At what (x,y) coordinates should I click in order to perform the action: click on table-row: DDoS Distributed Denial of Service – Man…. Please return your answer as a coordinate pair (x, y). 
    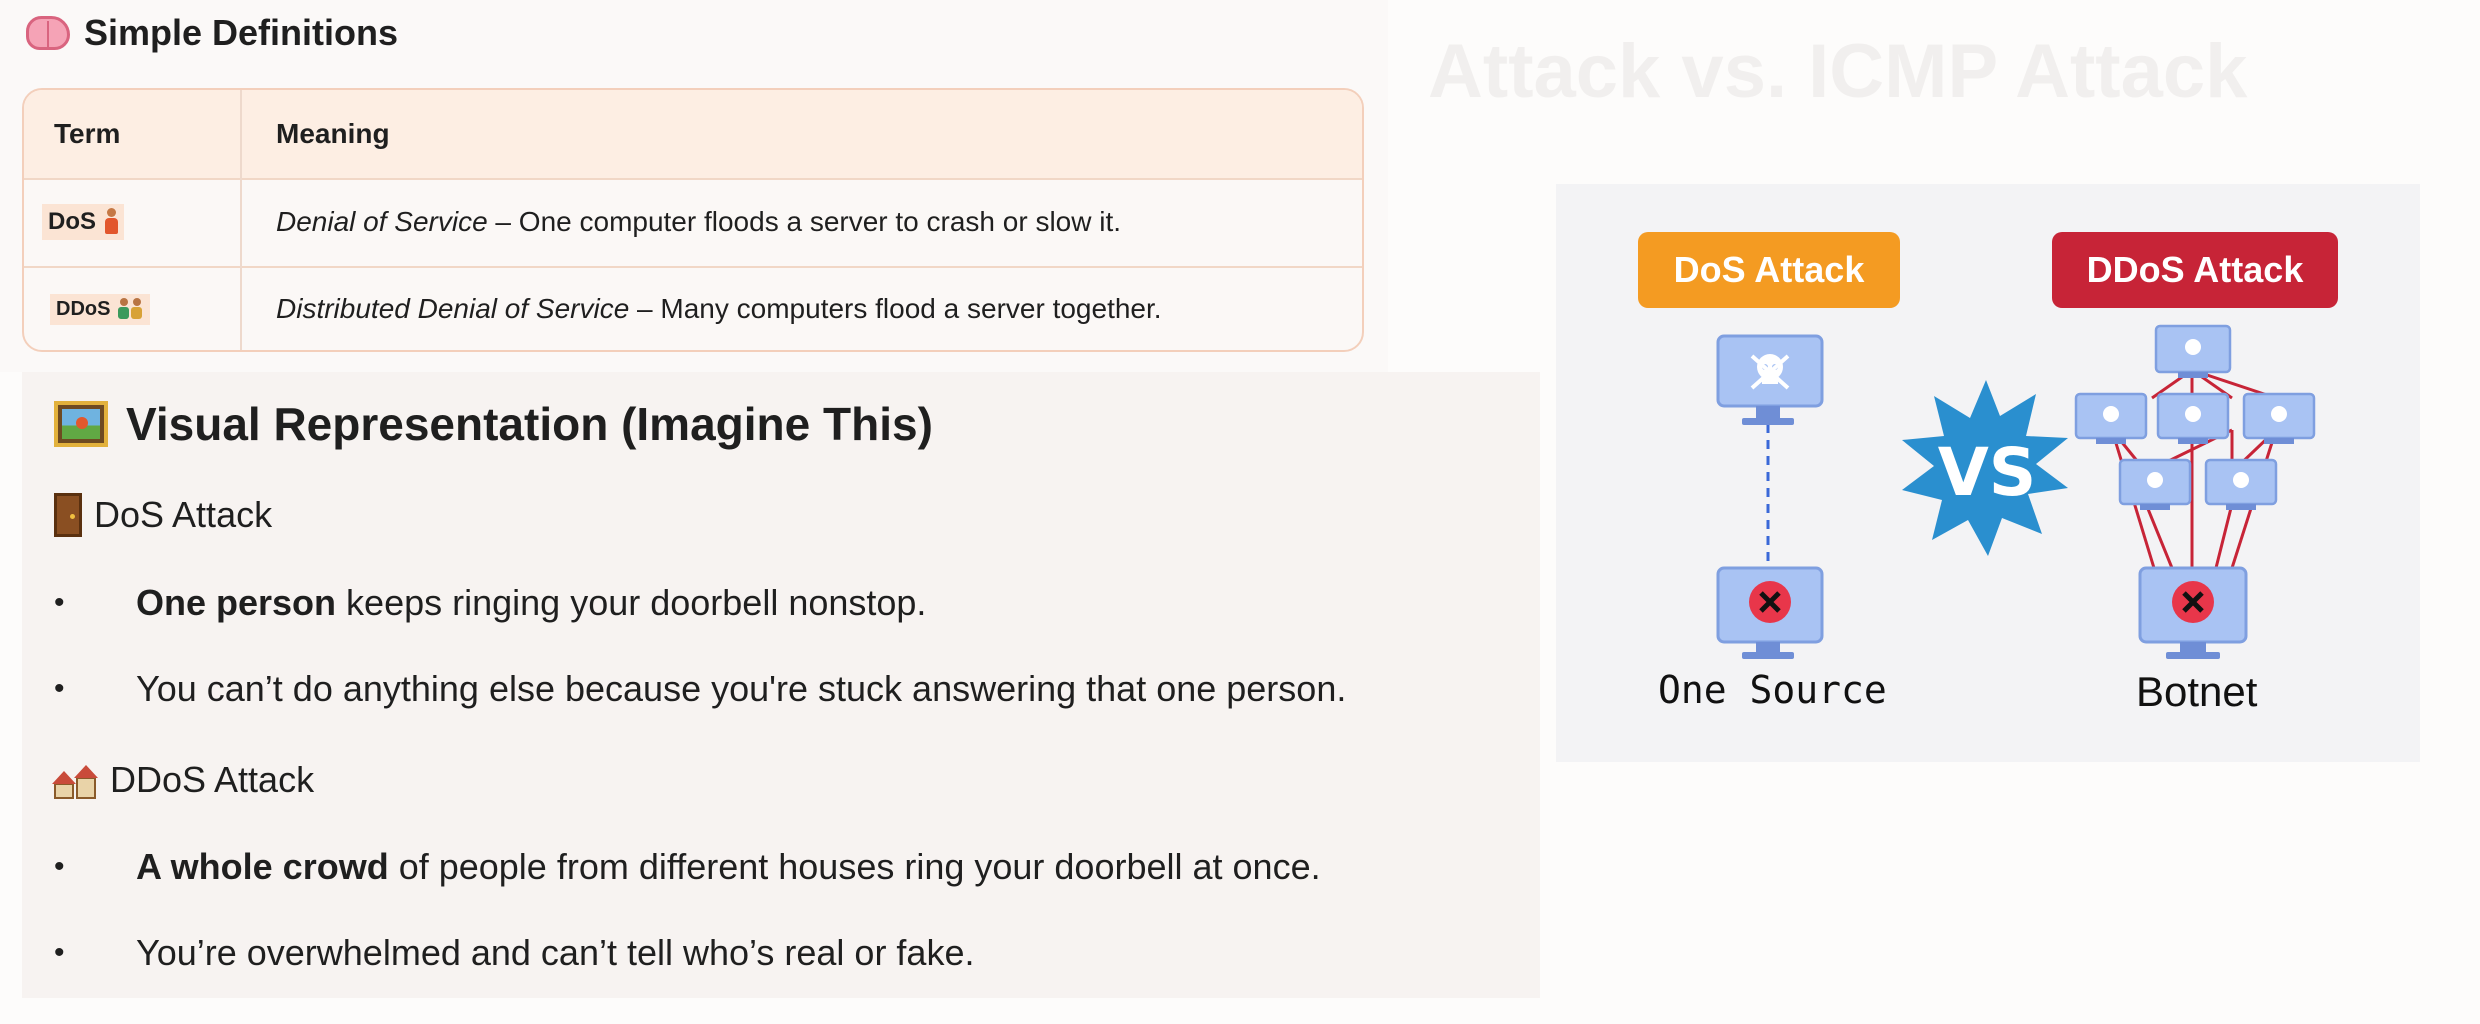
    Looking at the image, I should click on (693, 308).